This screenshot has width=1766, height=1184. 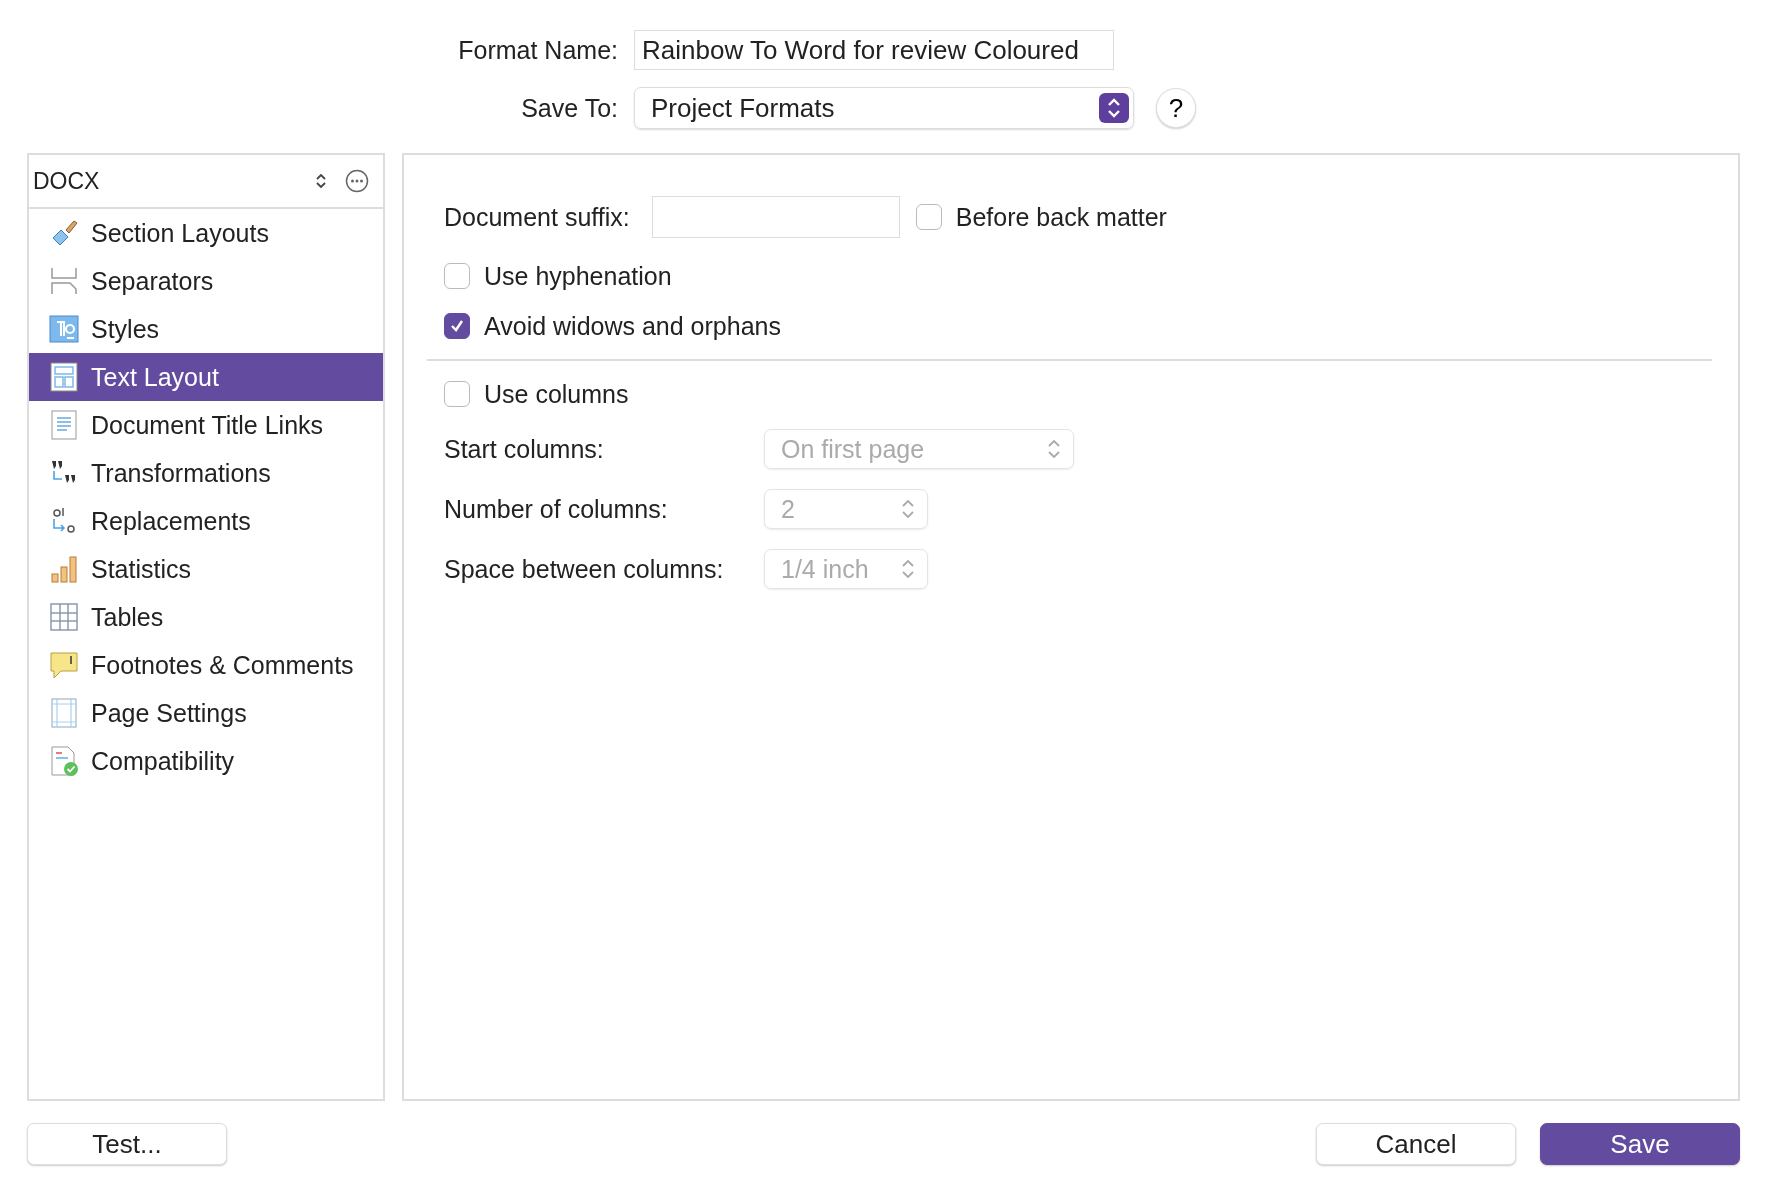 I want to click on format-type-title: DOCX, so click(x=67, y=181).